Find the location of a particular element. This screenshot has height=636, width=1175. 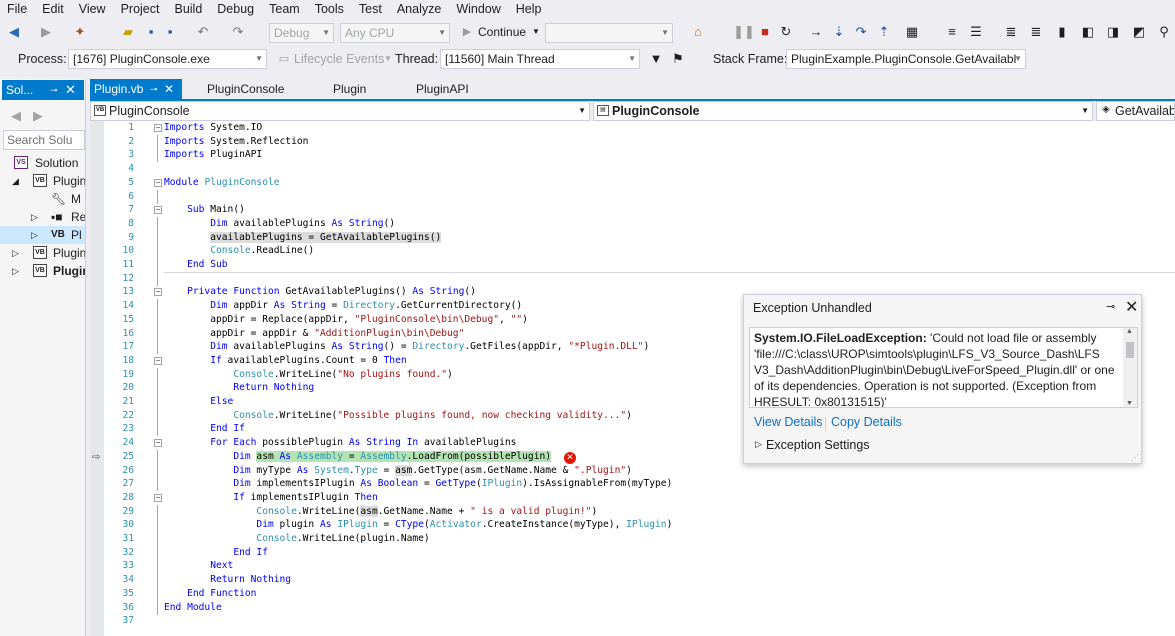

next-bookmark-icon: ◨ is located at coordinates (1113, 32).